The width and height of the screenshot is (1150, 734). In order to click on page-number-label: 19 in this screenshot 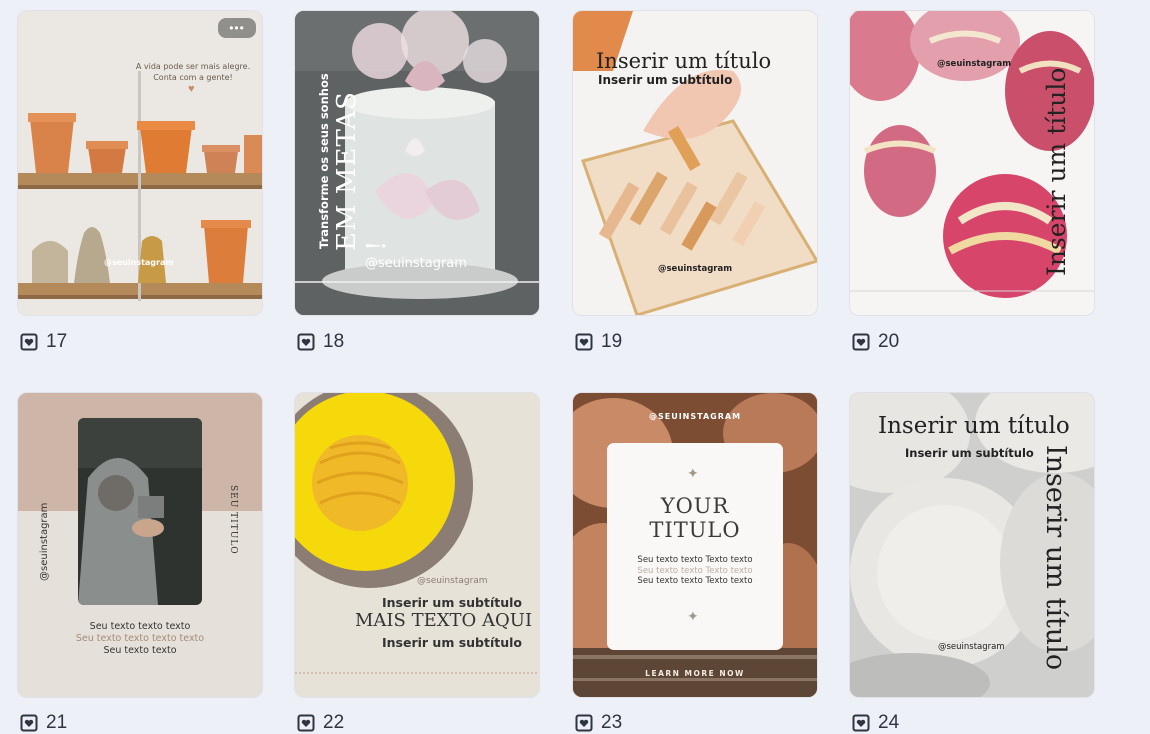, I will do `click(612, 341)`.